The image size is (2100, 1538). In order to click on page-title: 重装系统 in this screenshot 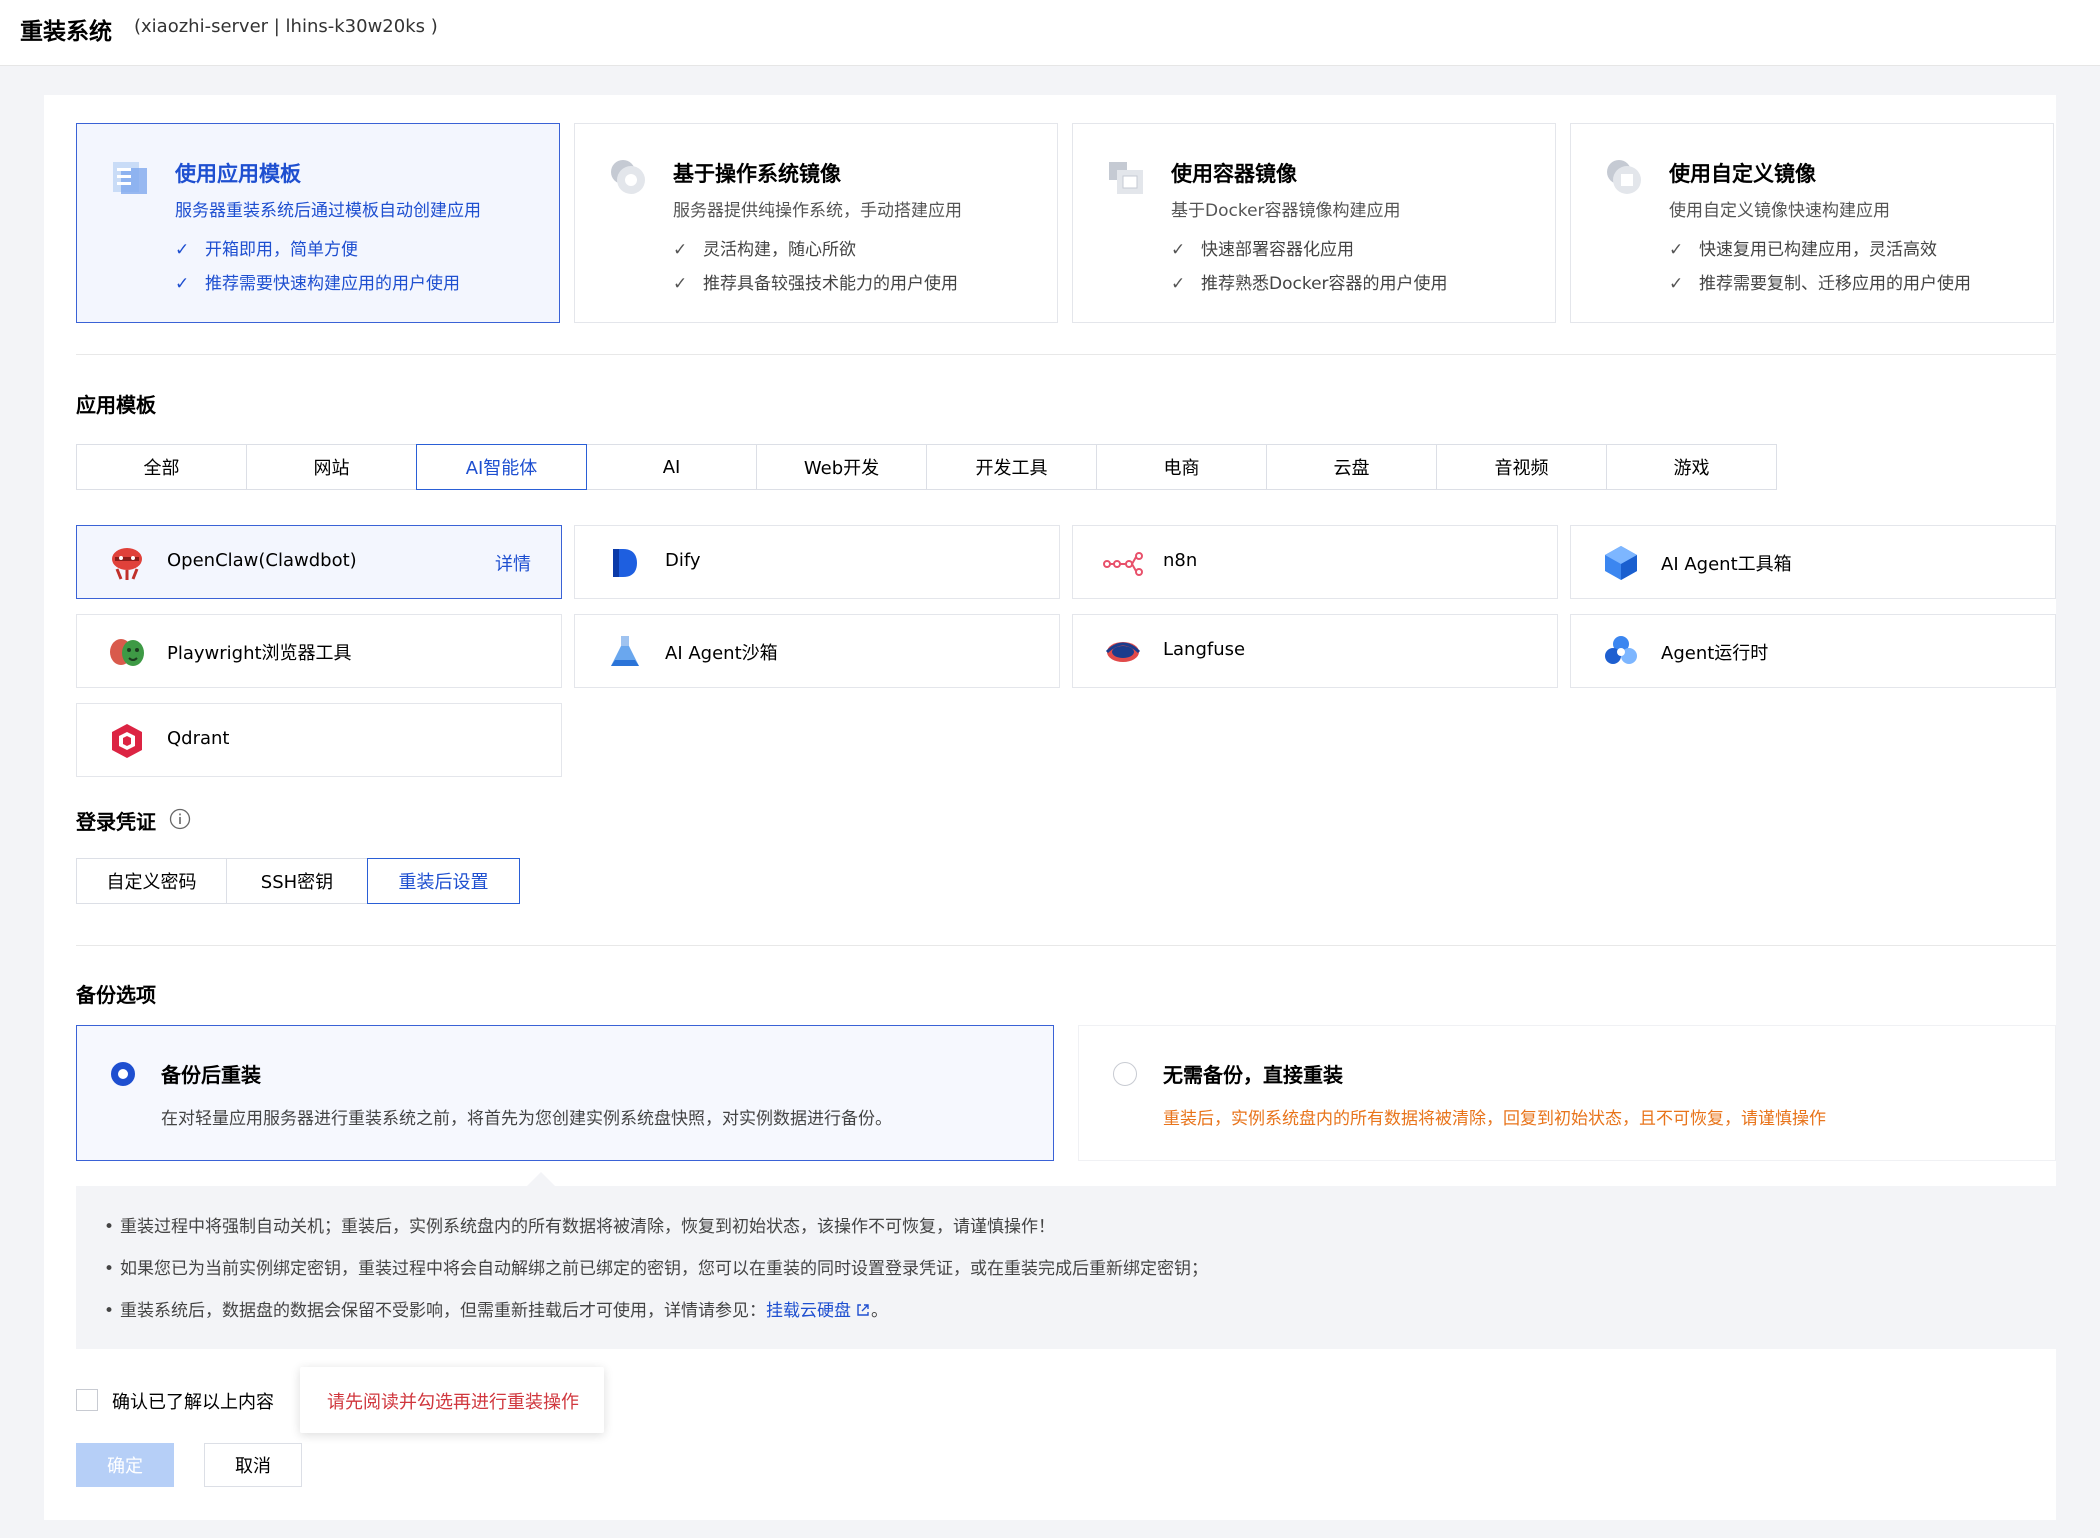, I will do `click(66, 32)`.